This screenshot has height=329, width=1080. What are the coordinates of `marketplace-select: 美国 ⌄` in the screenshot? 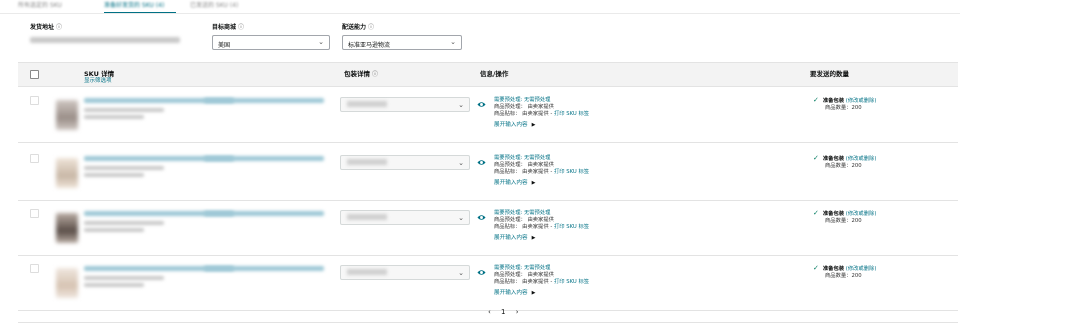 It's located at (271, 42).